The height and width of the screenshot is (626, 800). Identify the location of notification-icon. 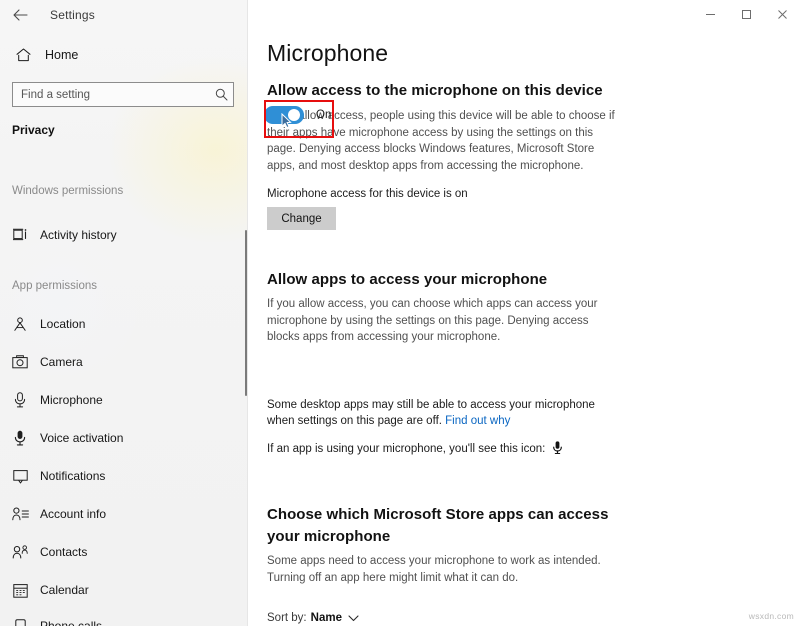
(20, 476).